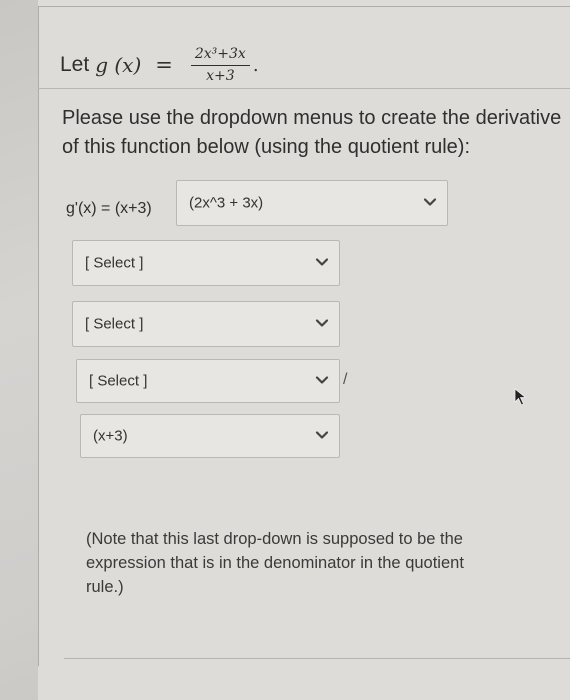 The height and width of the screenshot is (700, 570). Describe the element at coordinates (312, 203) in the screenshot. I see `numerator-dropdown: (2x^3 + 3x)` at that location.